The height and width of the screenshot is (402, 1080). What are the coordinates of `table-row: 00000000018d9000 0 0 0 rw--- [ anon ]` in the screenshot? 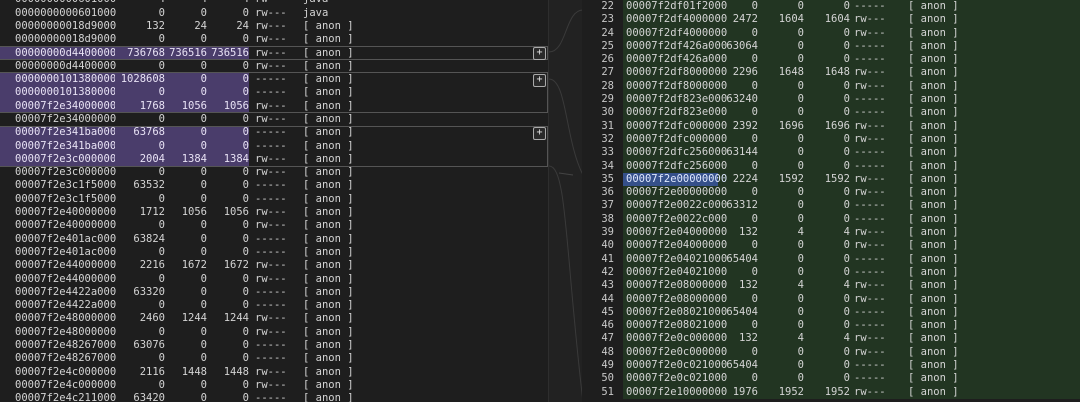 It's located at (274, 39).